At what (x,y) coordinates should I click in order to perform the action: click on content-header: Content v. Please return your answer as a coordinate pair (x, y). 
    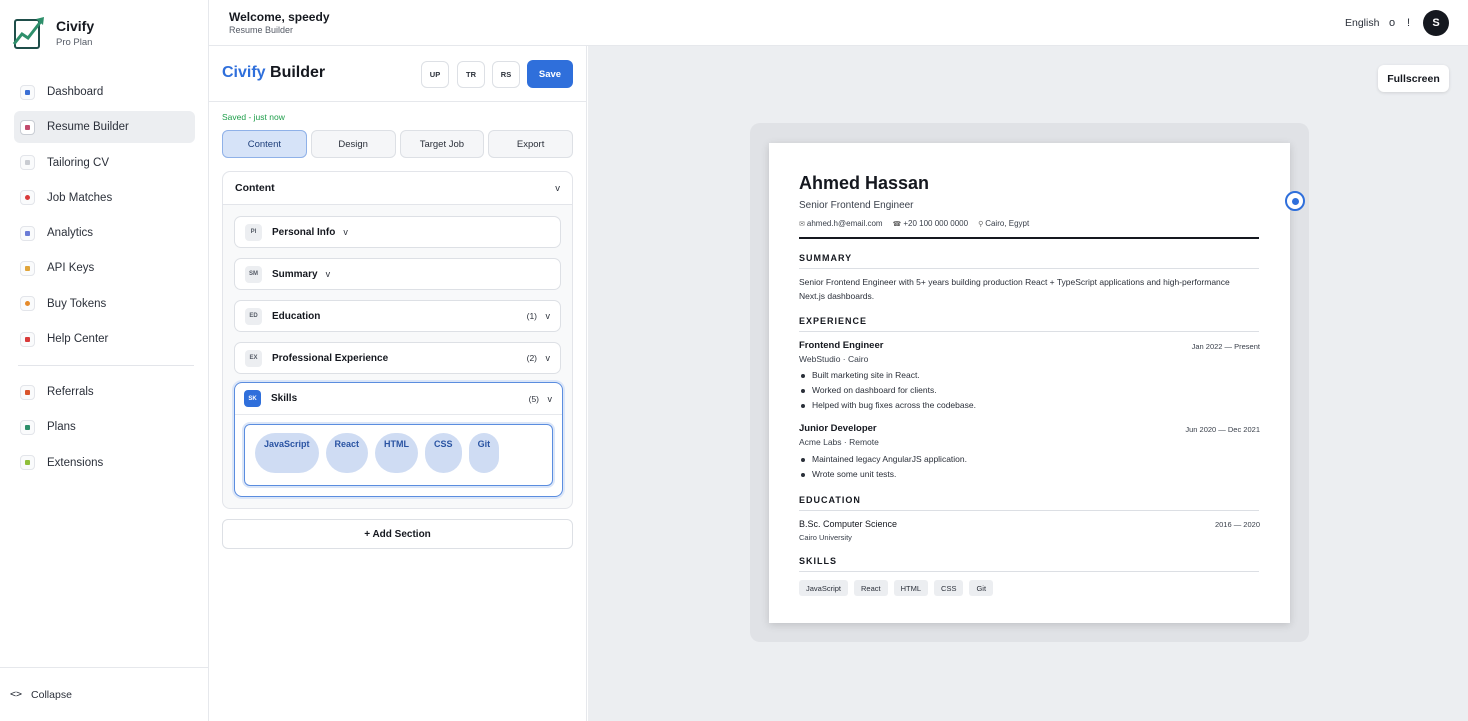
    Looking at the image, I should click on (397, 188).